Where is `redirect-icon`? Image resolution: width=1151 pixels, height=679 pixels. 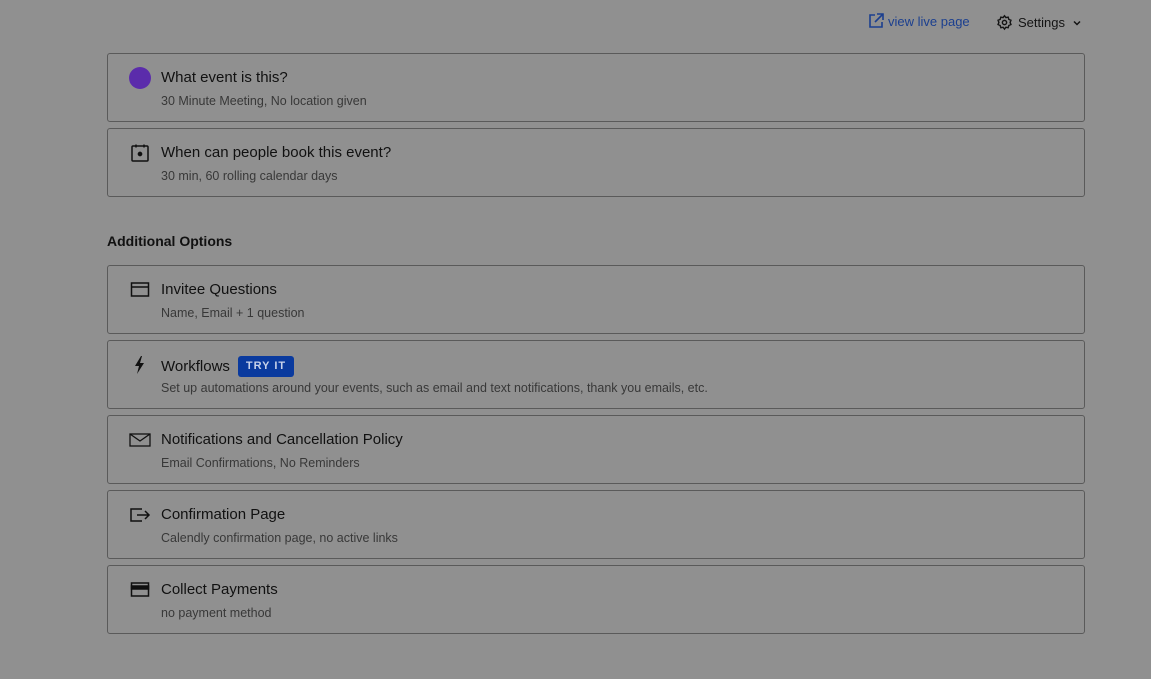
redirect-icon is located at coordinates (140, 515).